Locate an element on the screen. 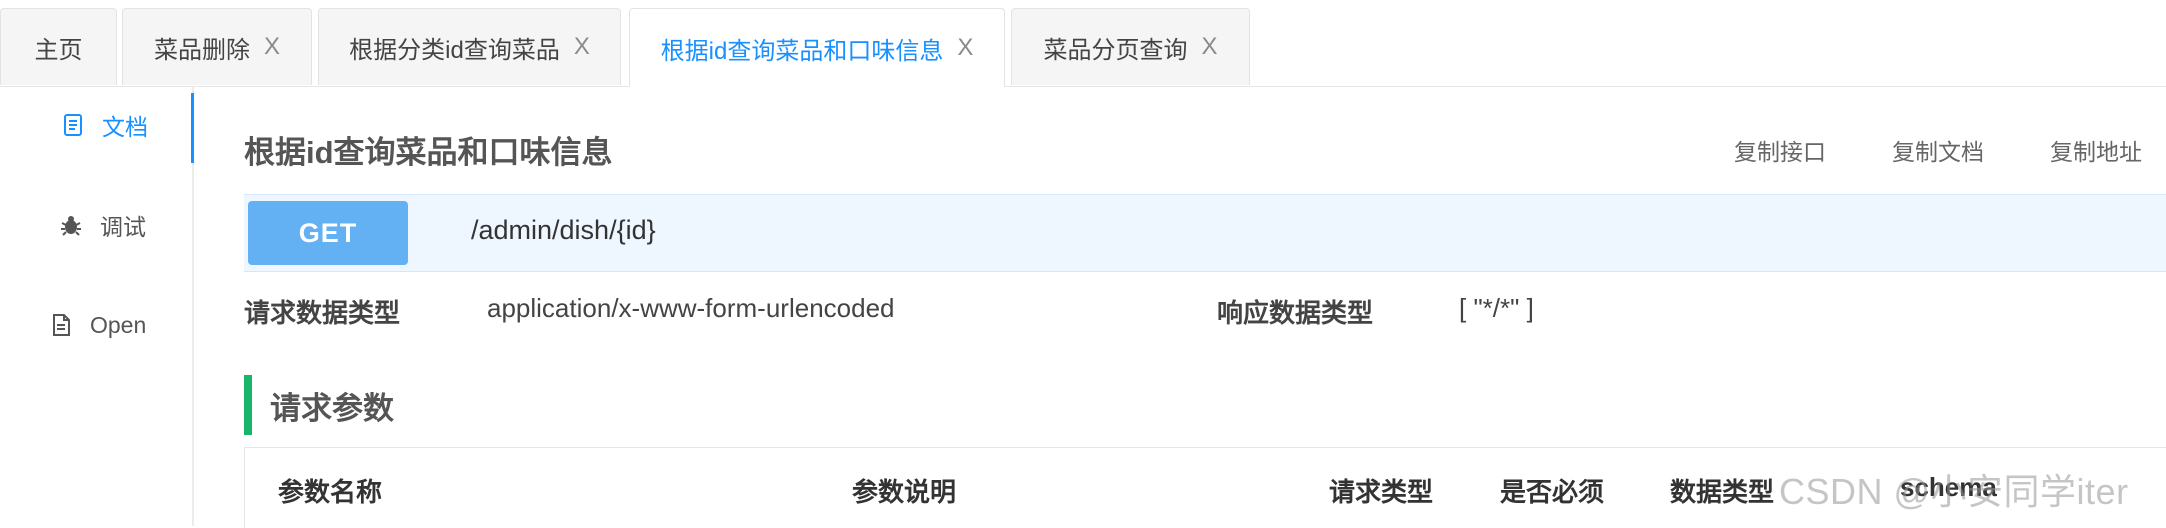 This screenshot has height=528, width=2166. nav-item-debug: 调试 is located at coordinates (96, 225).